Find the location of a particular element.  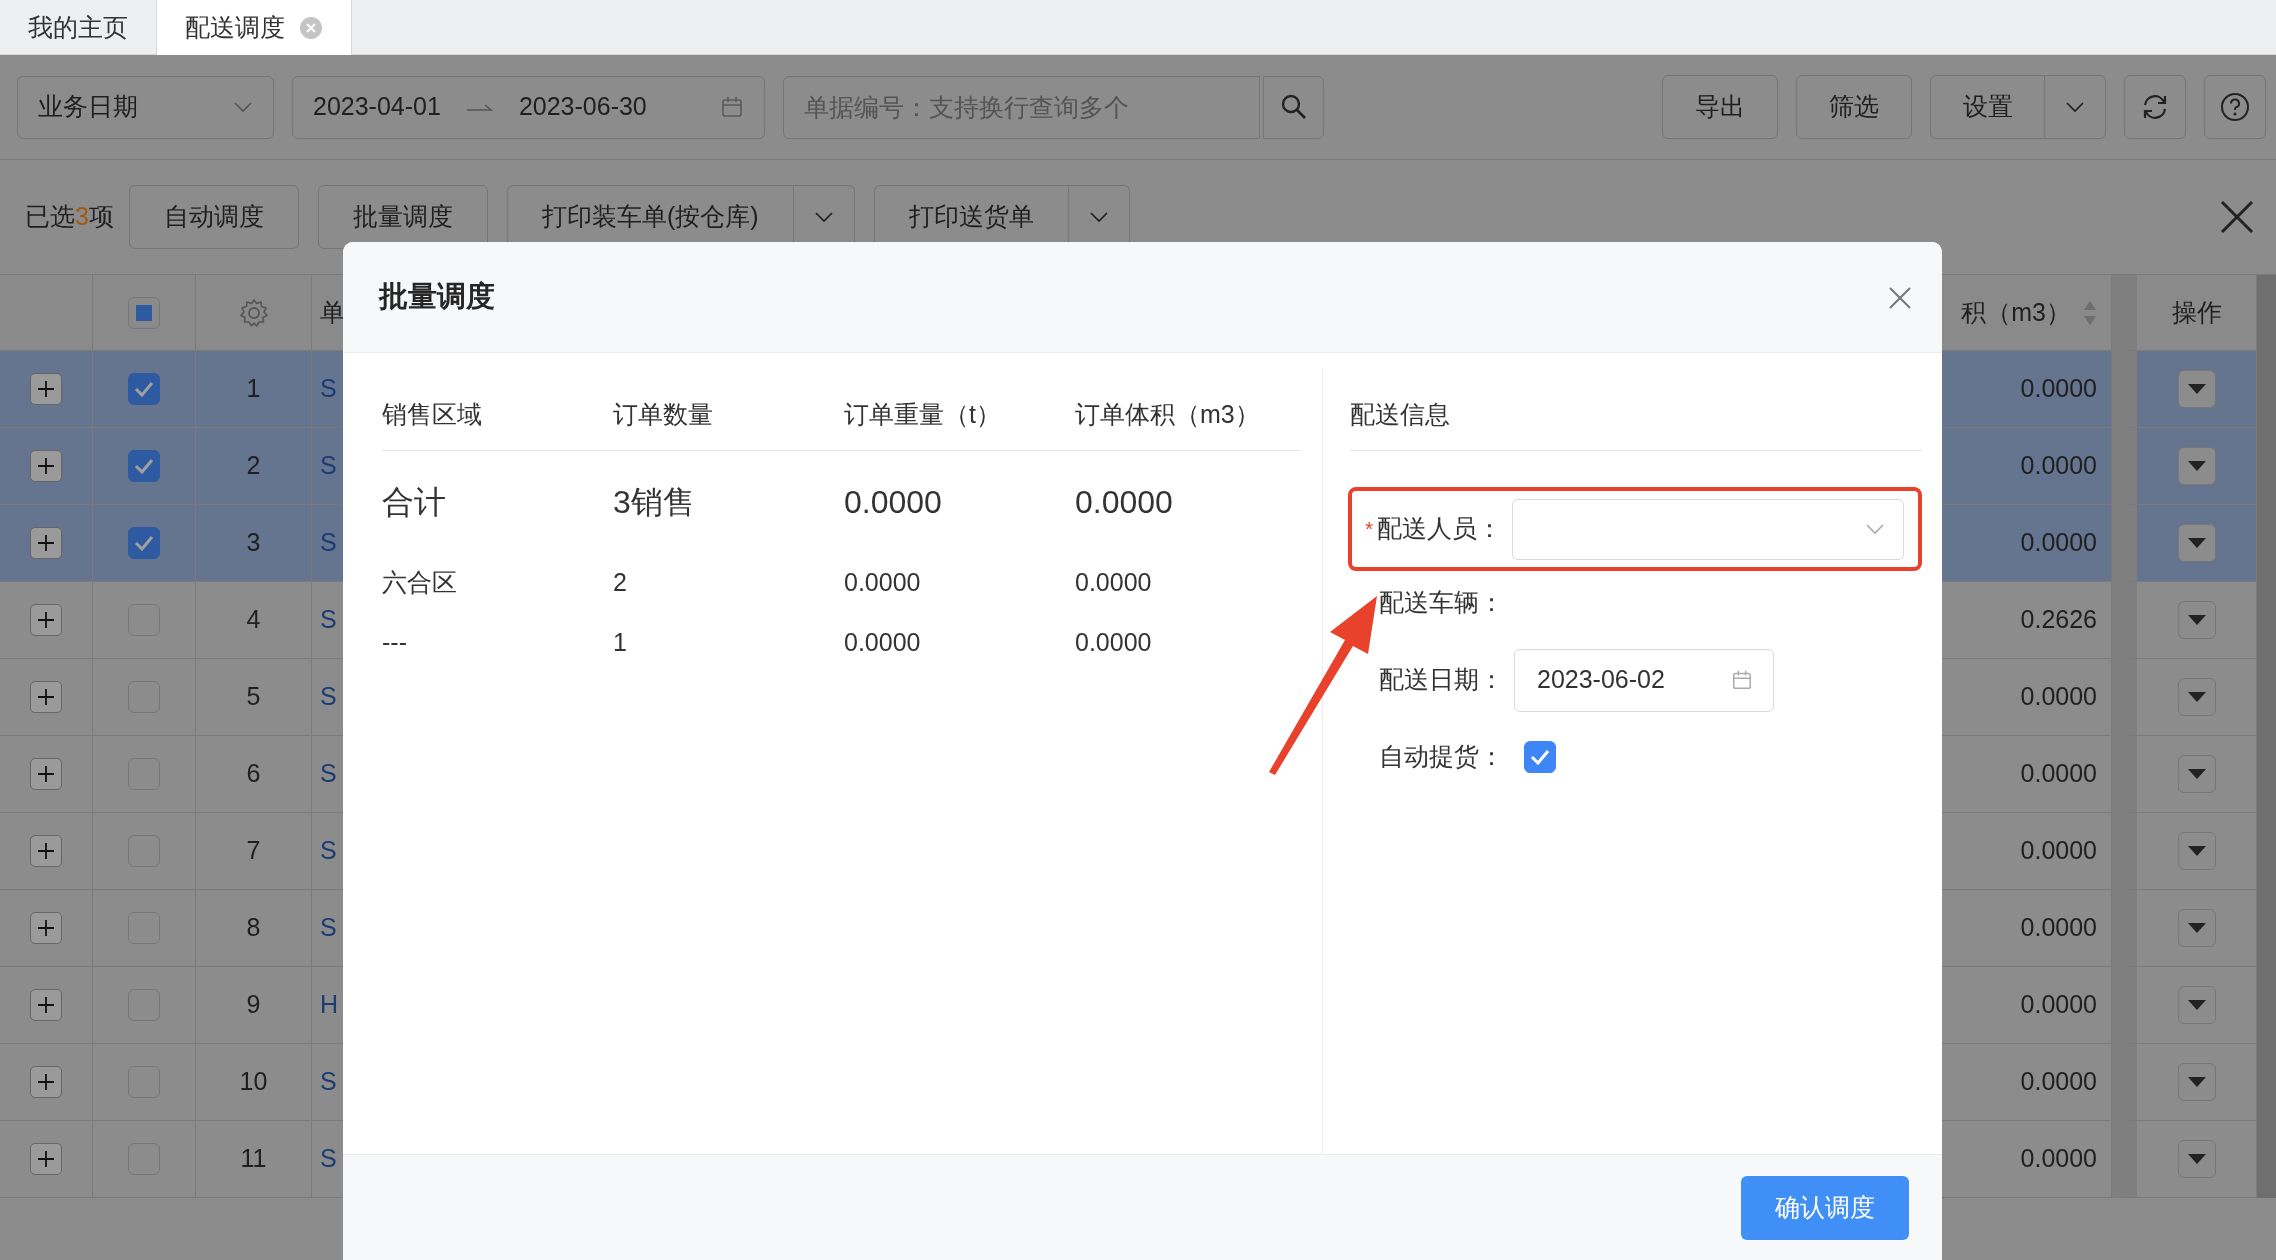

date-range-field: 2023-04-01 2023-06-30 is located at coordinates (528, 107).